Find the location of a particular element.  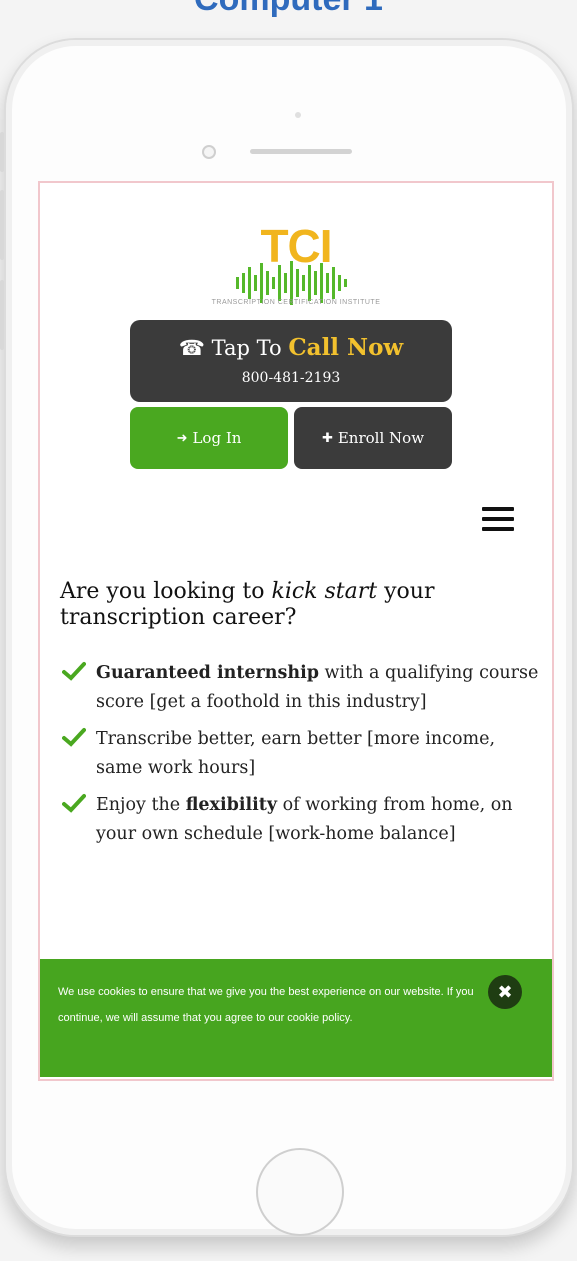

volume-up-button is located at coordinates (2, 225).